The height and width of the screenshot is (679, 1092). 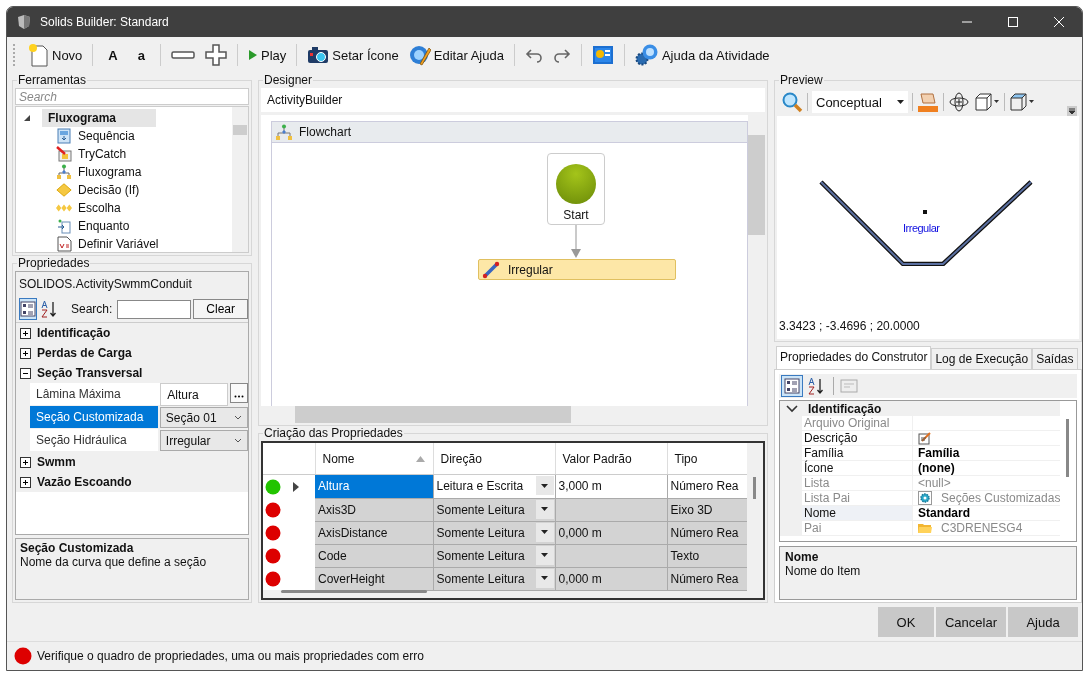 I want to click on tree-item: Escolha, so click(x=99, y=208).